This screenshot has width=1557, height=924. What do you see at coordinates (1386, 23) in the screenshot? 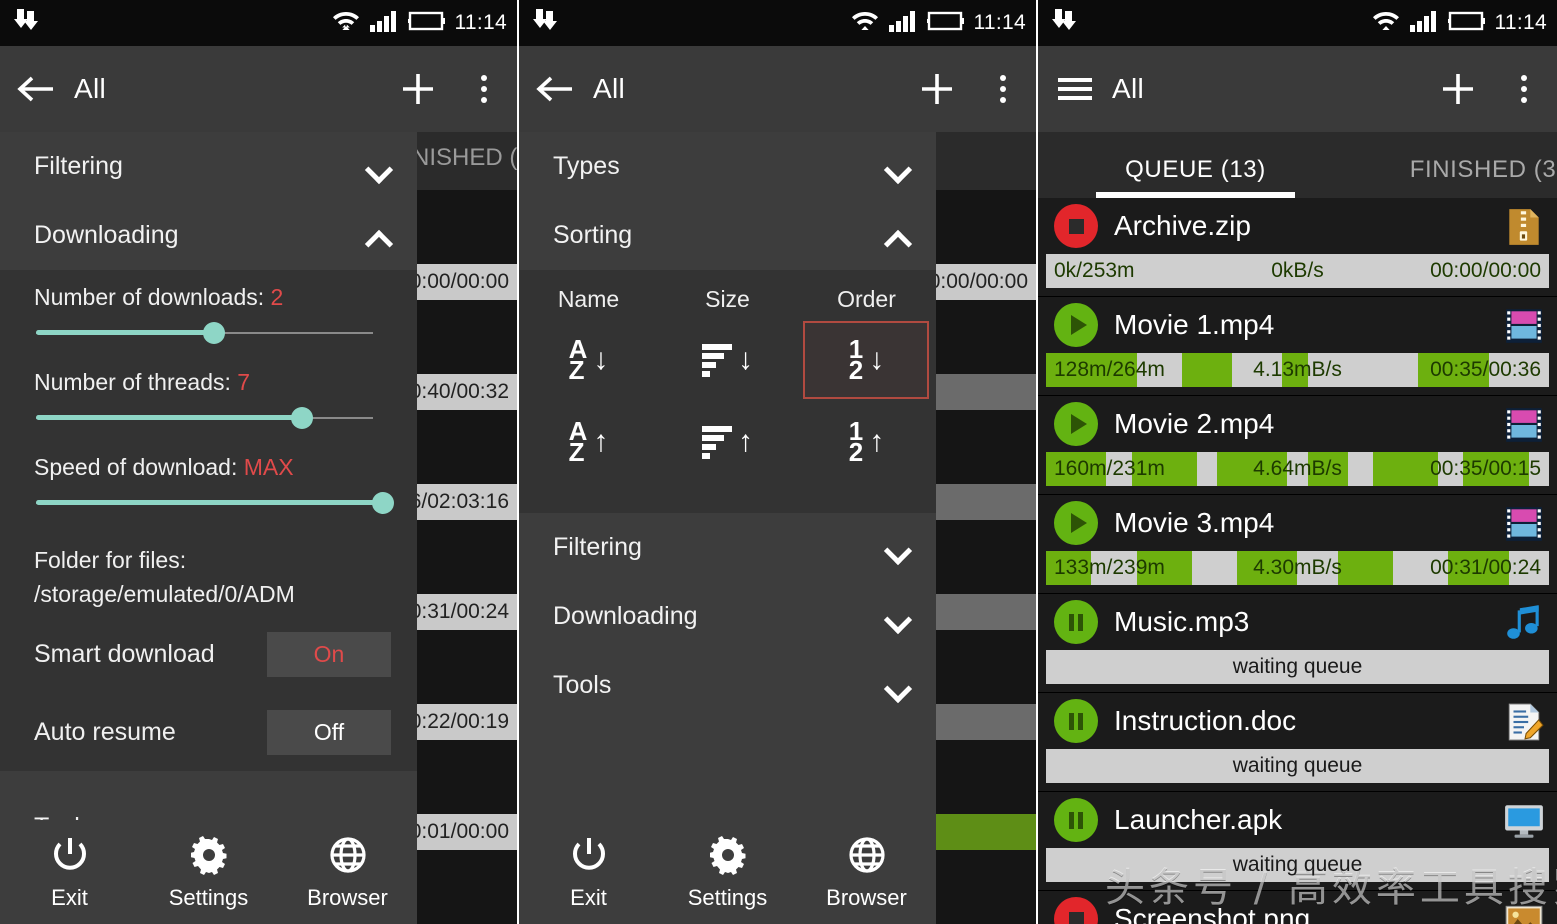
I see `wifi-icon` at bounding box center [1386, 23].